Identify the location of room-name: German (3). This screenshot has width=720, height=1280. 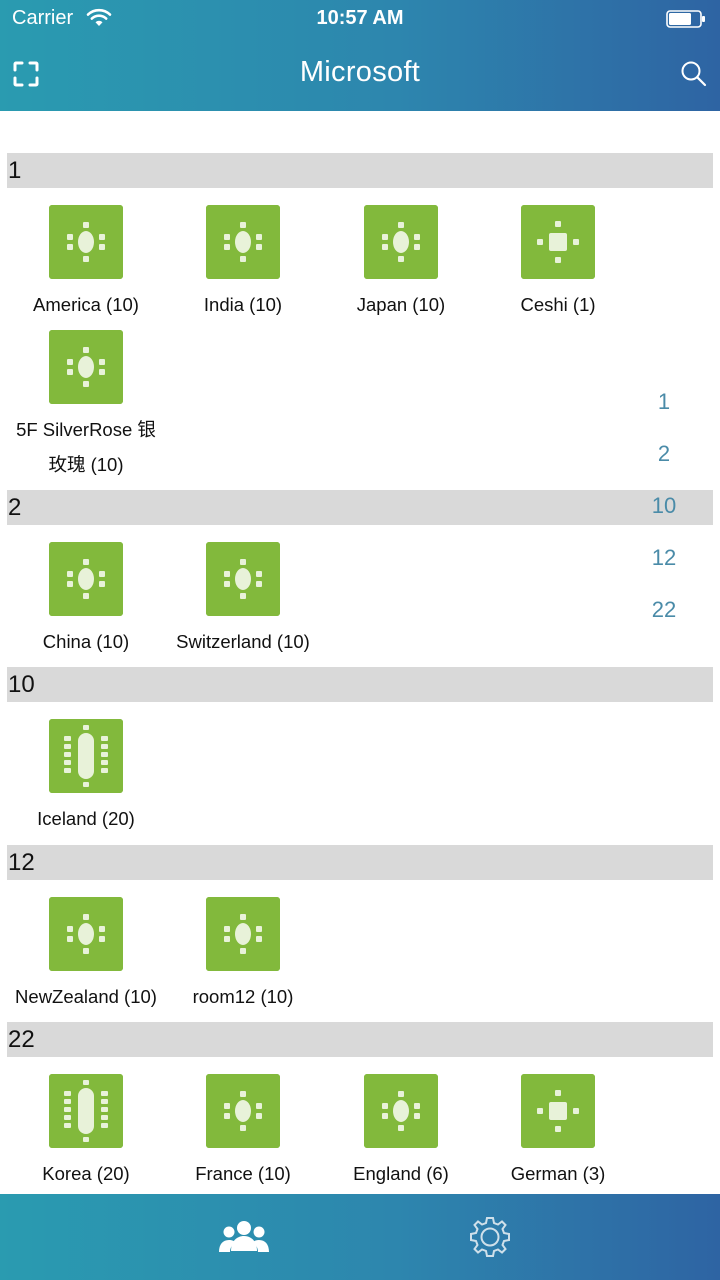
(558, 1173).